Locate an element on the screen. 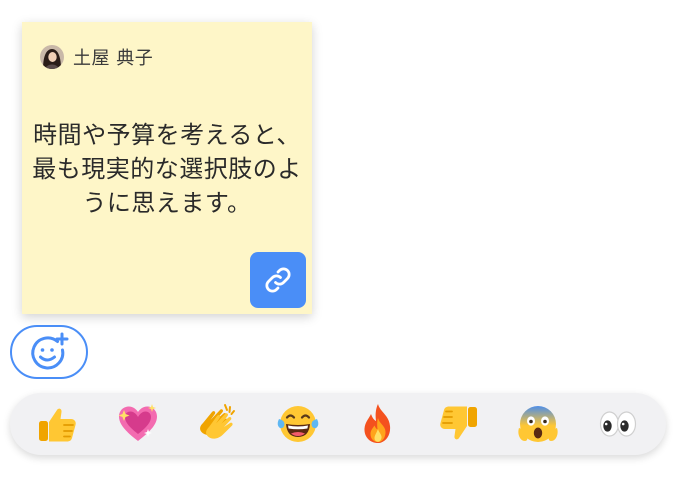 The width and height of the screenshot is (679, 481). sparkling-heart-icon is located at coordinates (137, 422).